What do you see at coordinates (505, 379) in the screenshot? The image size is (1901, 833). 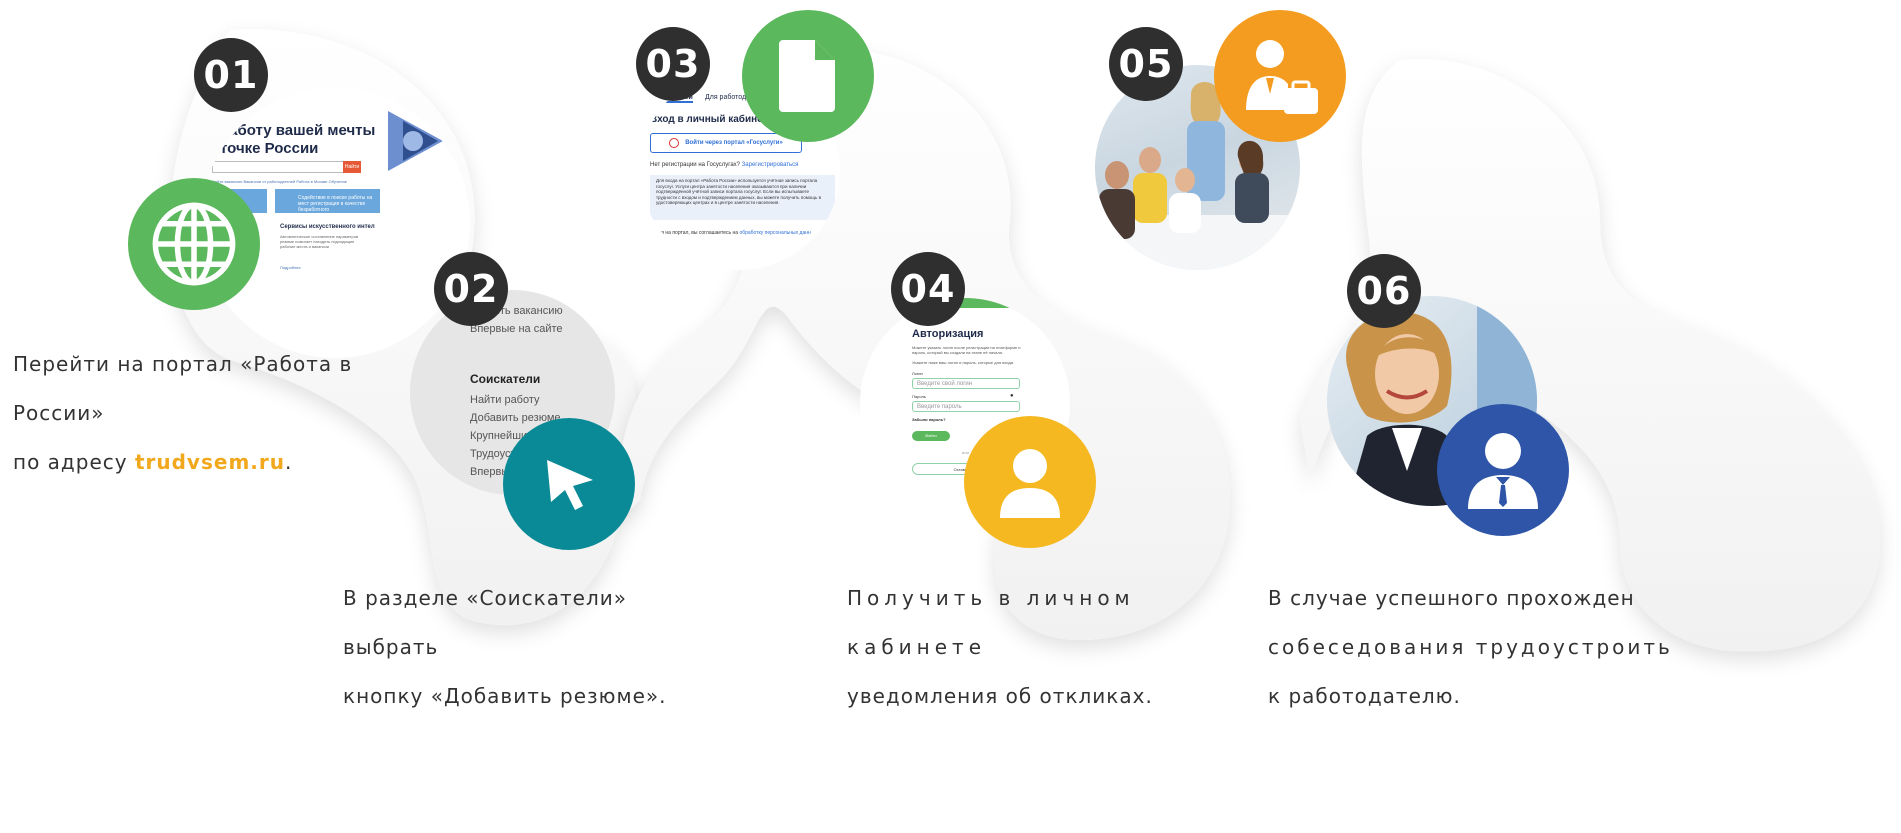 I see `step-2-section-title: Соискатели` at bounding box center [505, 379].